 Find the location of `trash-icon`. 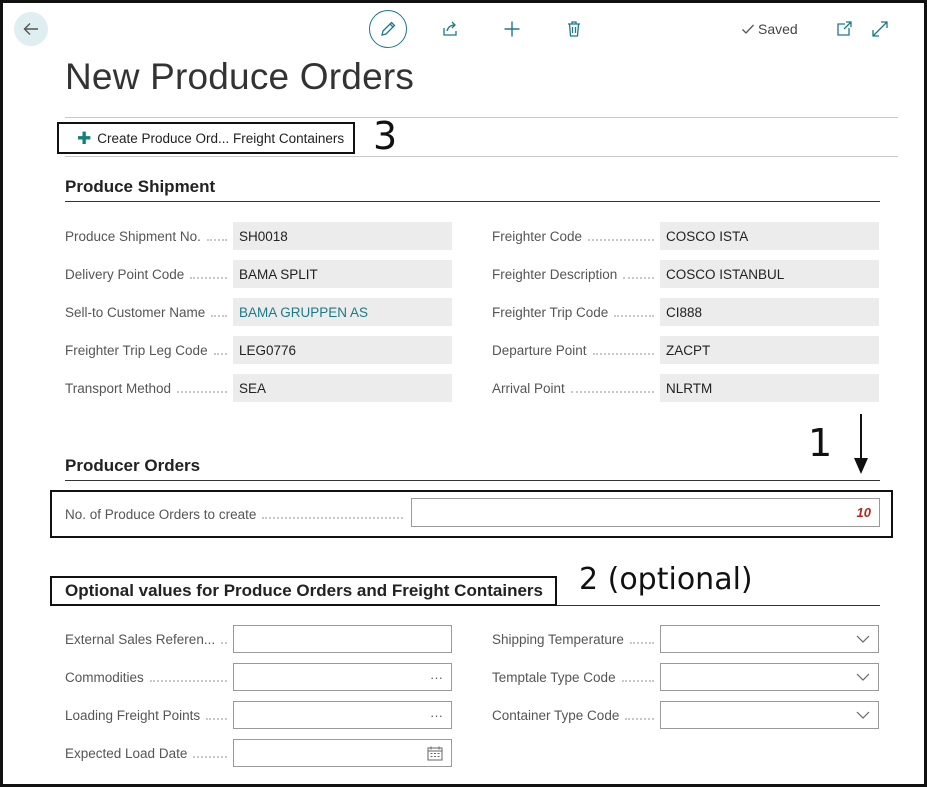

trash-icon is located at coordinates (574, 29).